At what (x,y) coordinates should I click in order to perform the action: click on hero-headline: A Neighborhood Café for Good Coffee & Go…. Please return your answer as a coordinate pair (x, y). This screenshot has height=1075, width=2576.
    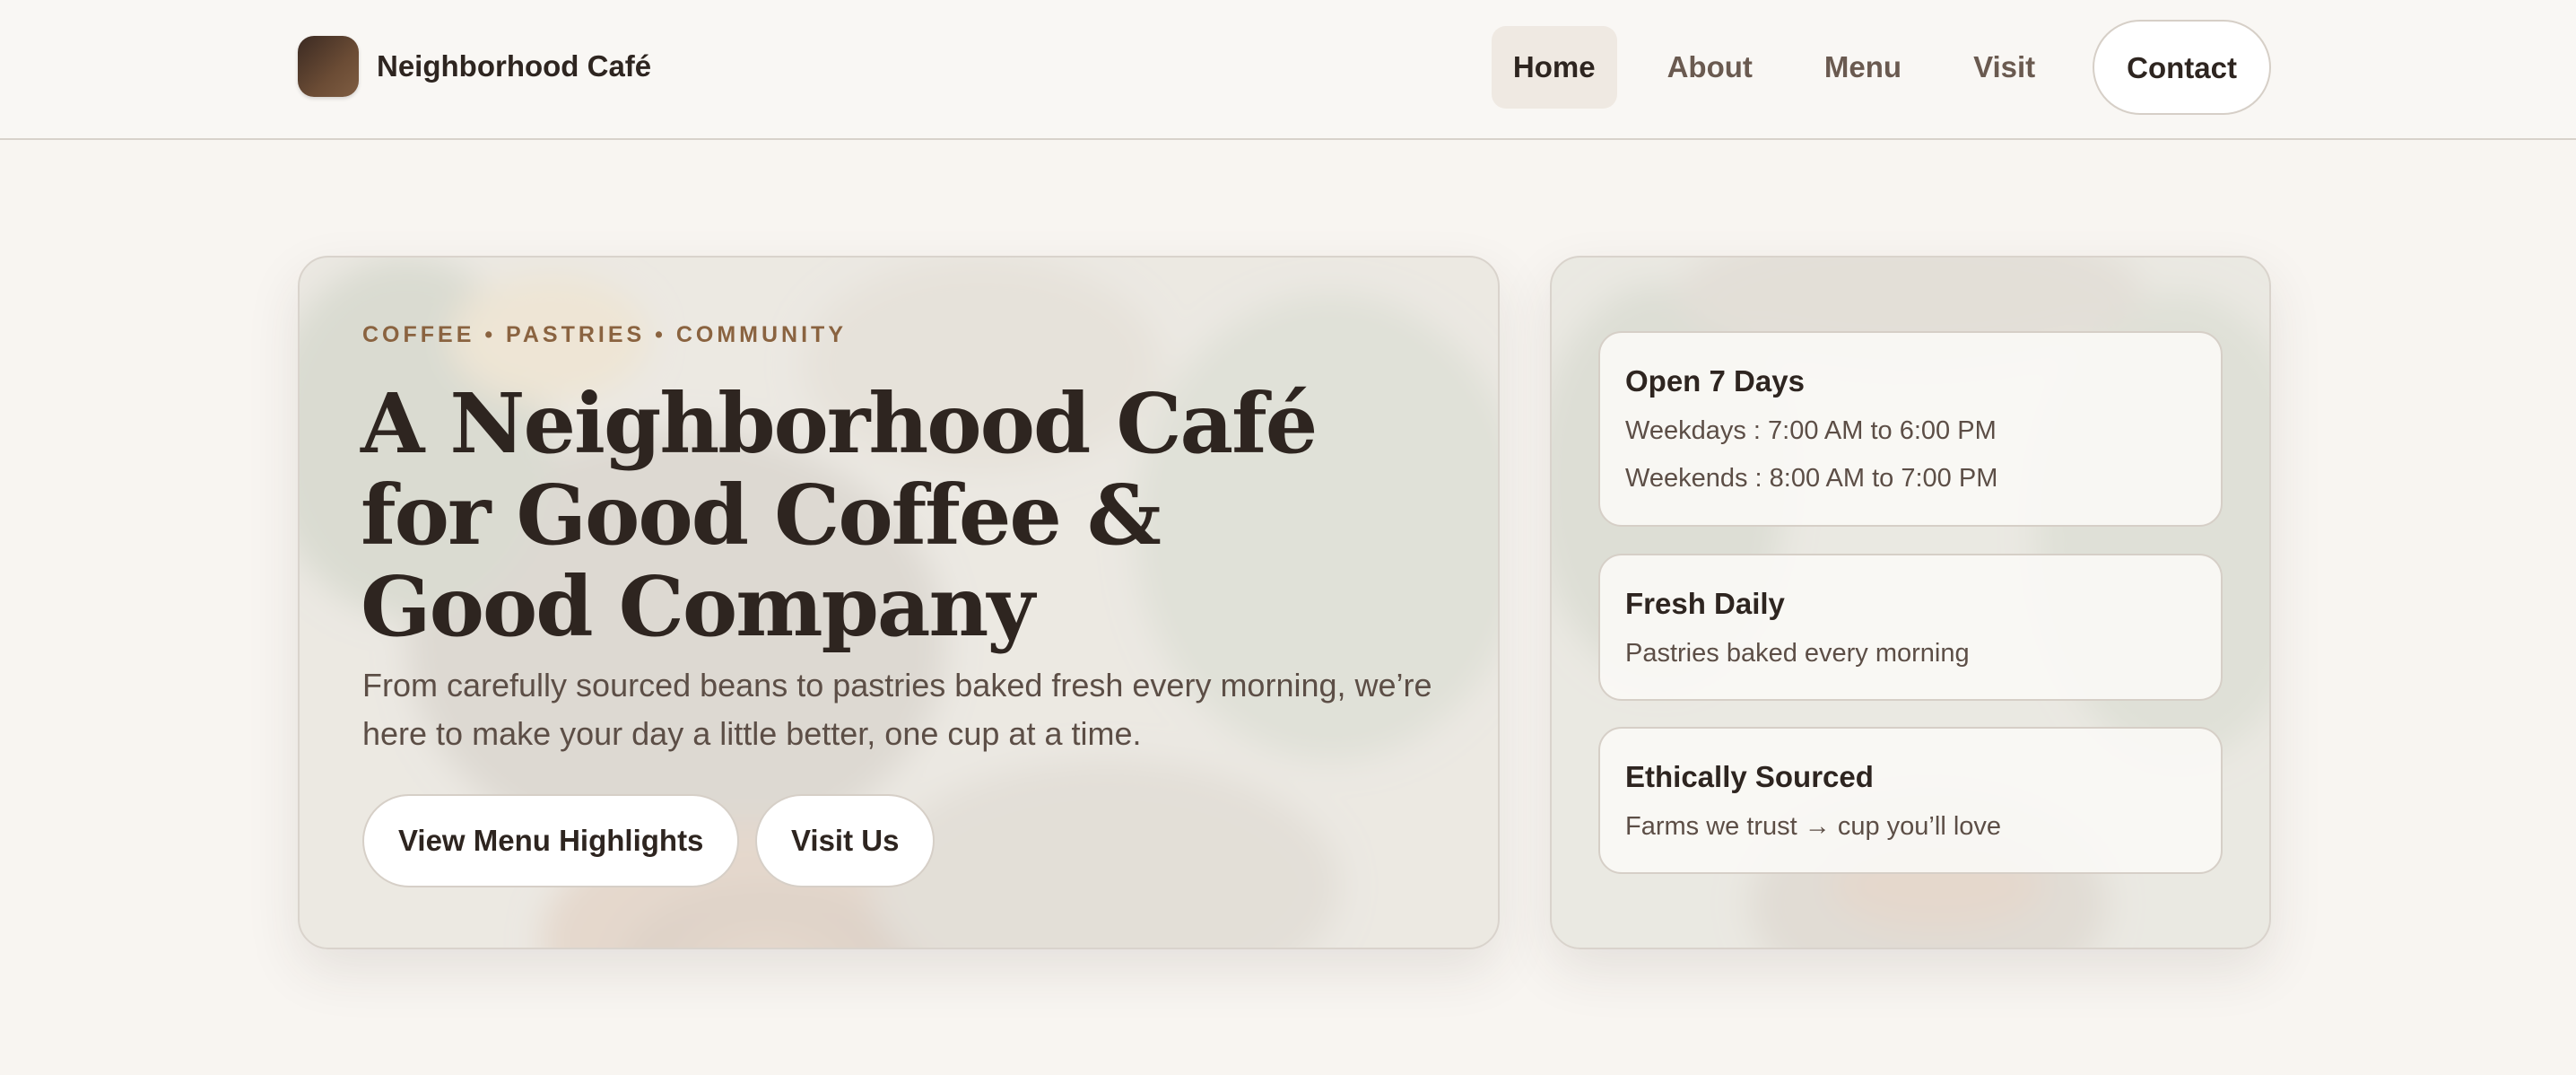
    Looking at the image, I should click on (839, 515).